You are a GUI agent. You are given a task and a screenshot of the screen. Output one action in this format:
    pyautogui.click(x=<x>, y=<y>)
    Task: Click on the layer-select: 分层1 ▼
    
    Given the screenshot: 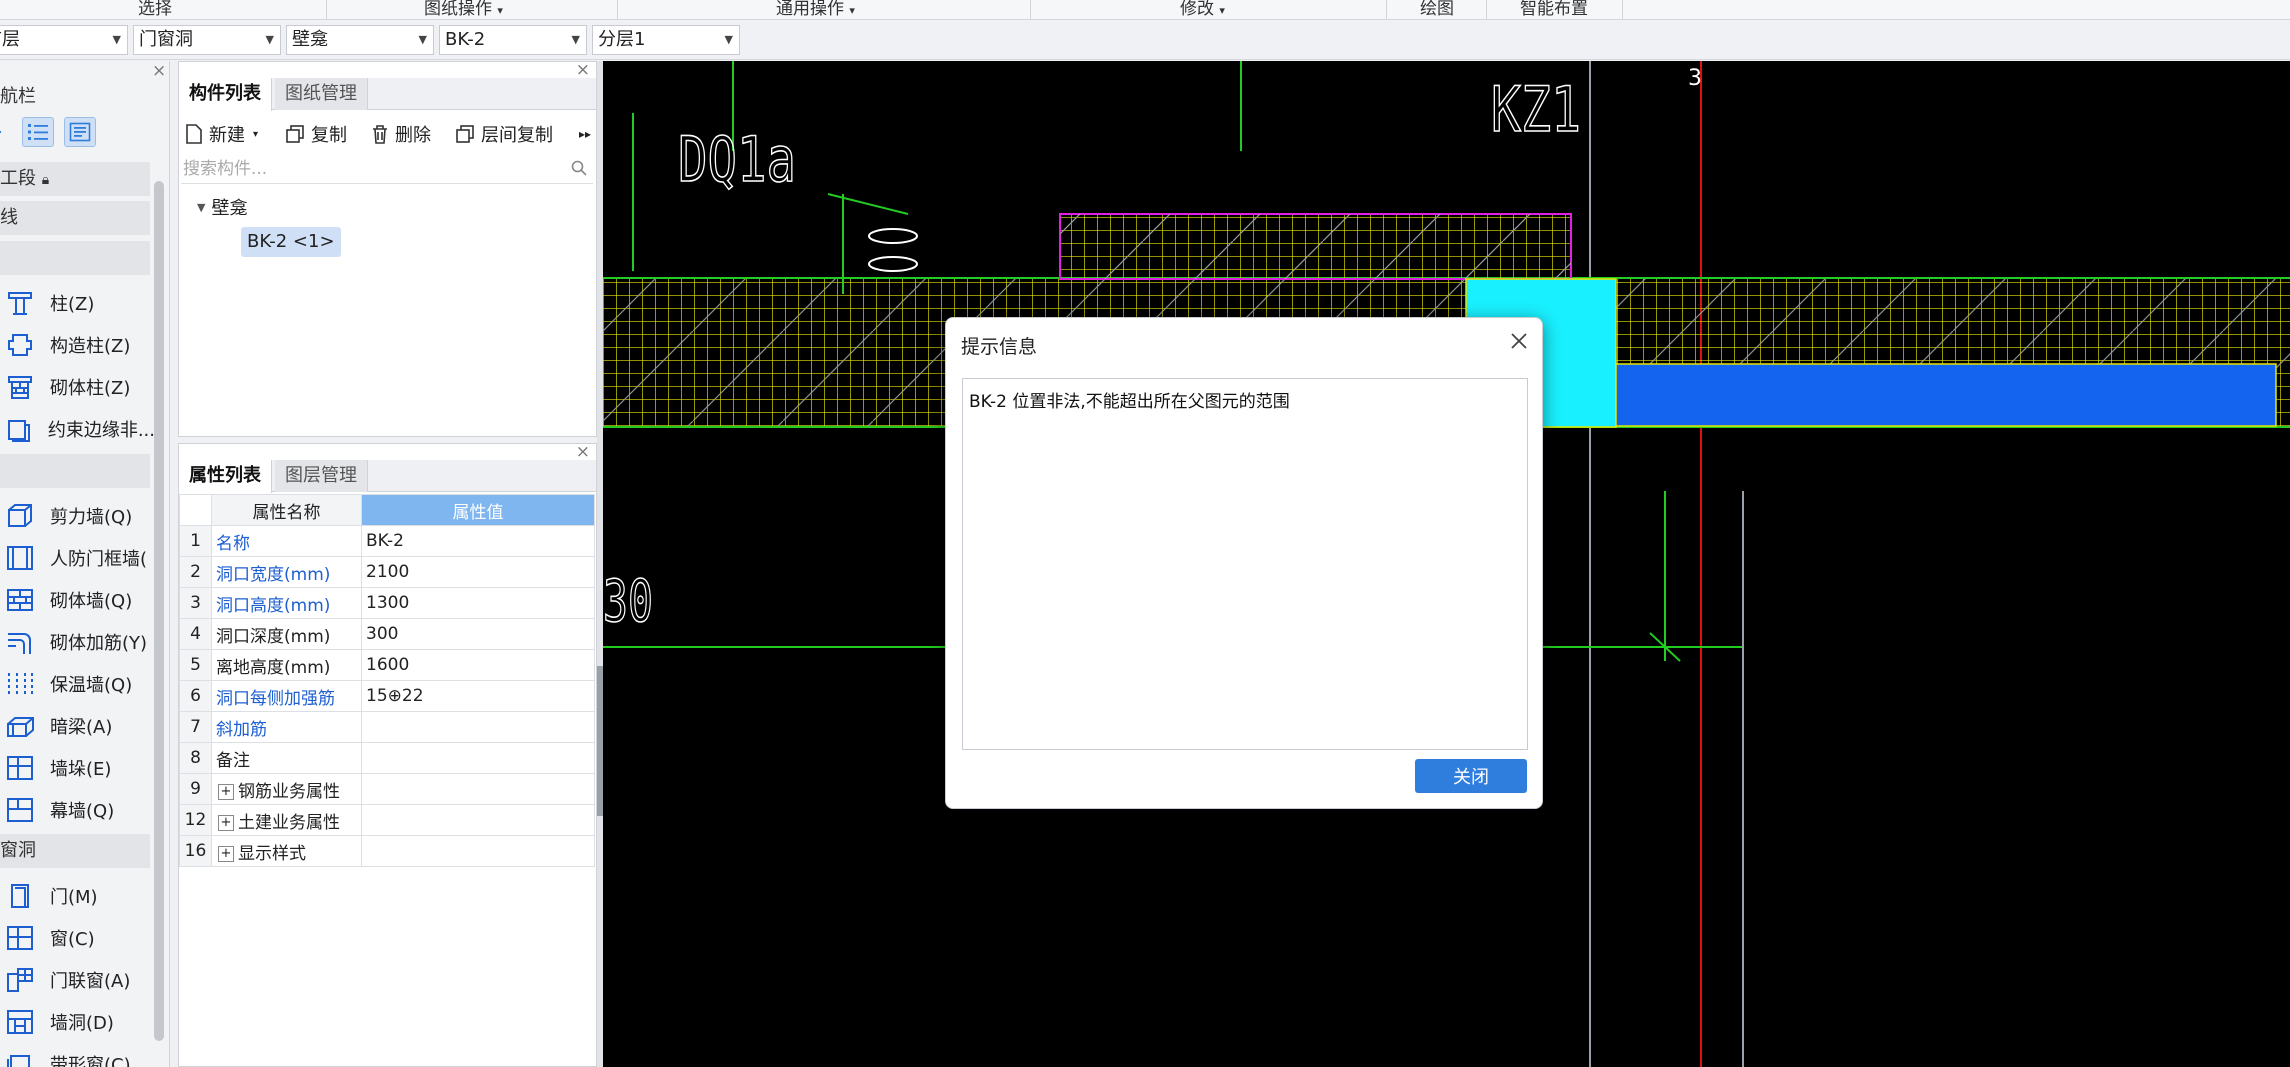 What is the action you would take?
    pyautogui.click(x=666, y=40)
    